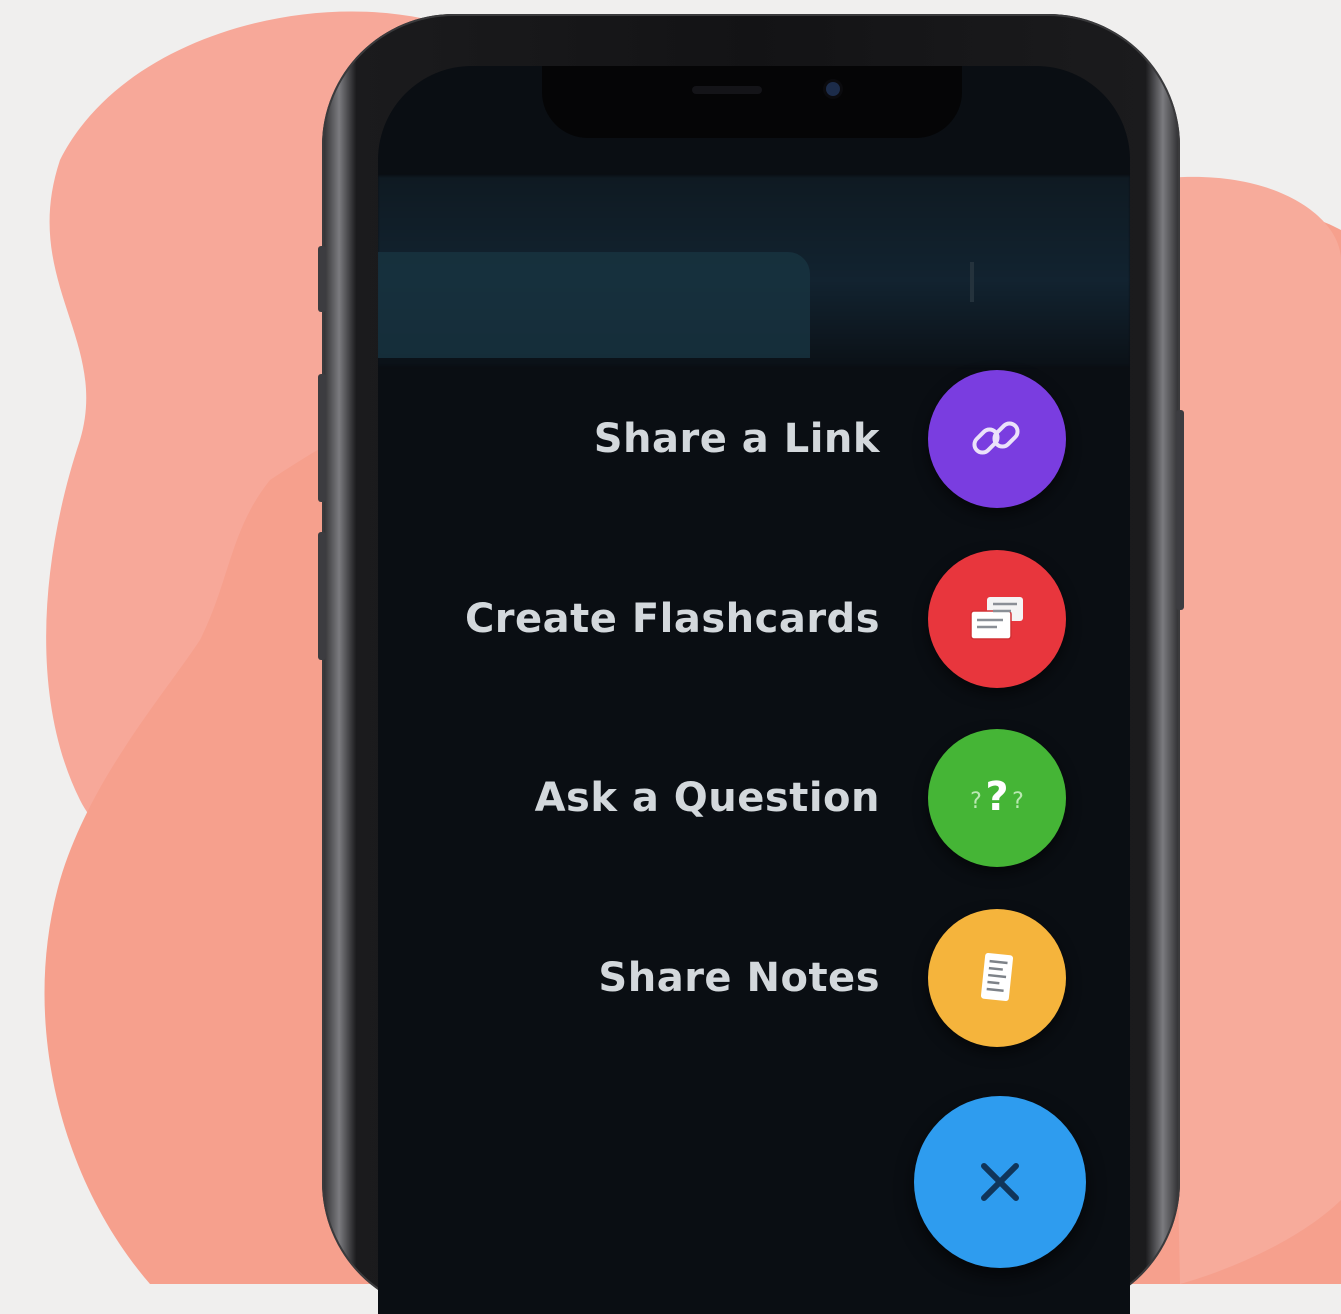  What do you see at coordinates (672, 619) in the screenshot?
I see `menu-item-label: Create Flashcards` at bounding box center [672, 619].